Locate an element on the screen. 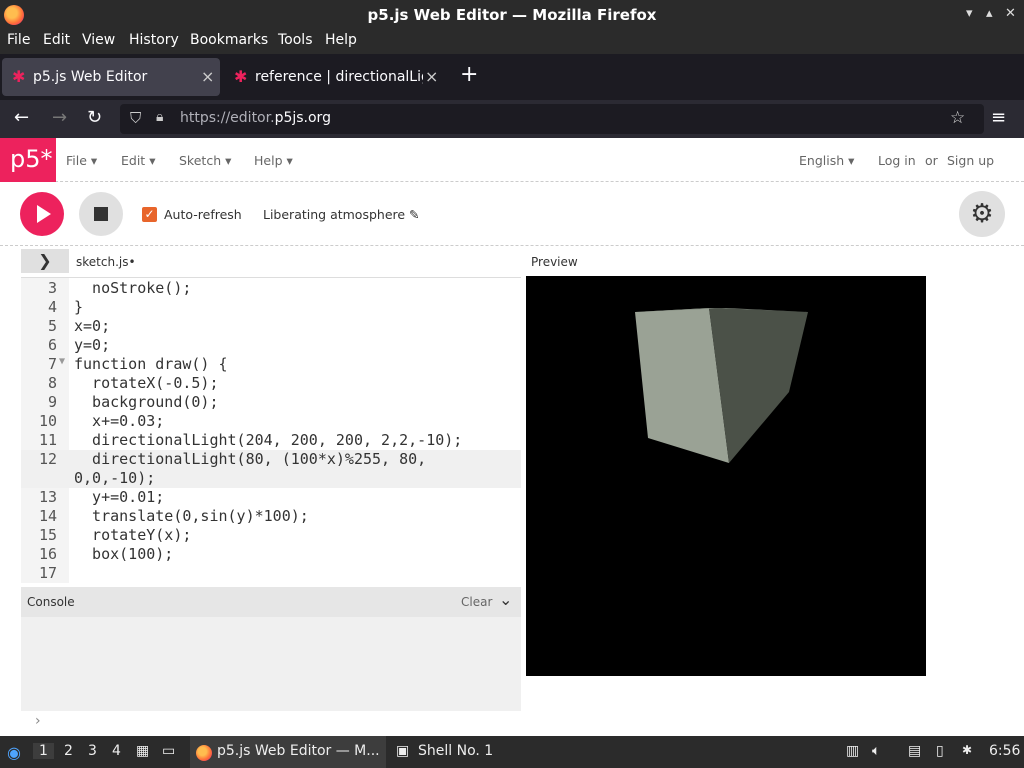 The width and height of the screenshot is (1024, 768). close-window-button: ✕ is located at coordinates (1010, 13).